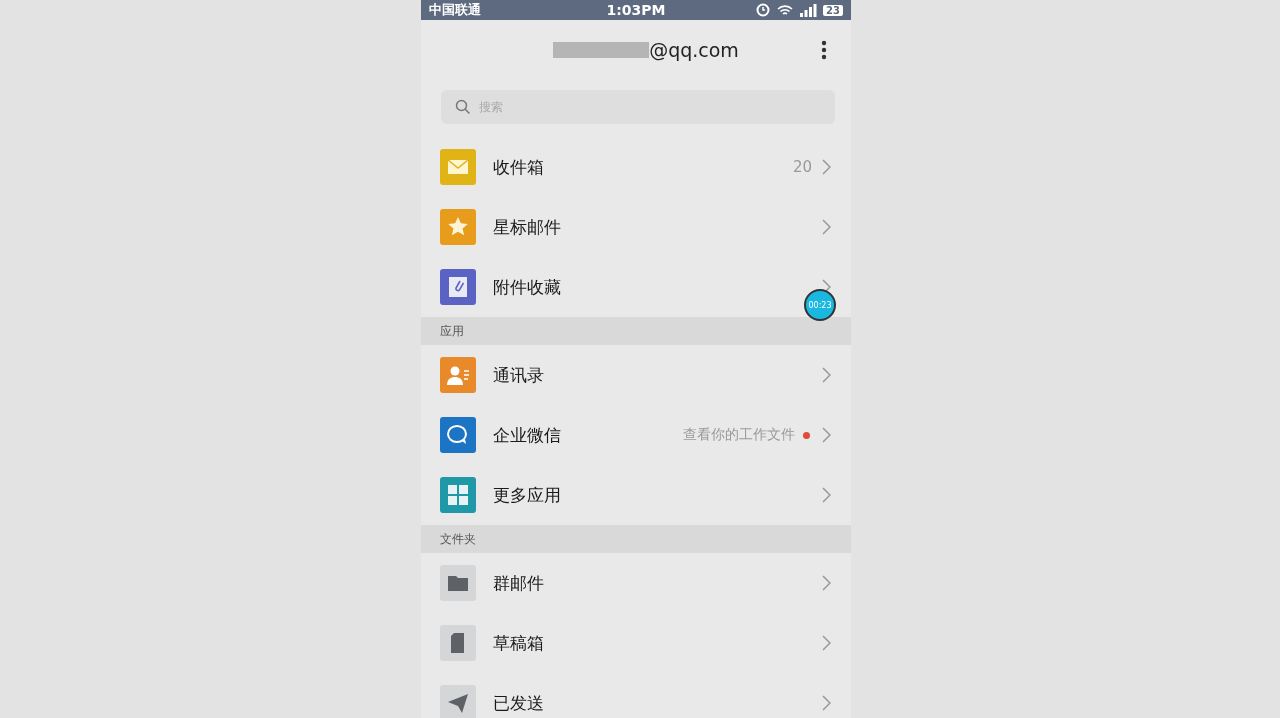  Describe the element at coordinates (694, 50) in the screenshot. I see `account-domain: @qq.com` at that location.